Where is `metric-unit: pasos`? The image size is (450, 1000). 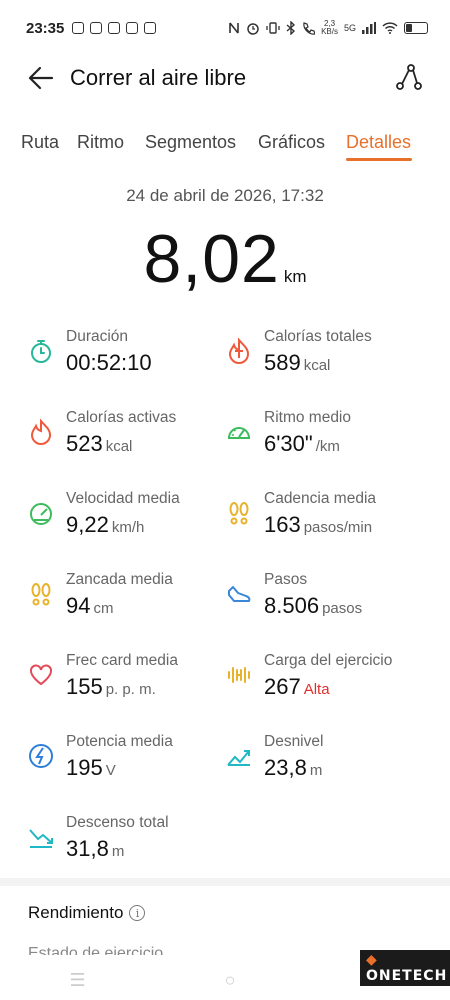
metric-unit: pasos is located at coordinates (342, 608).